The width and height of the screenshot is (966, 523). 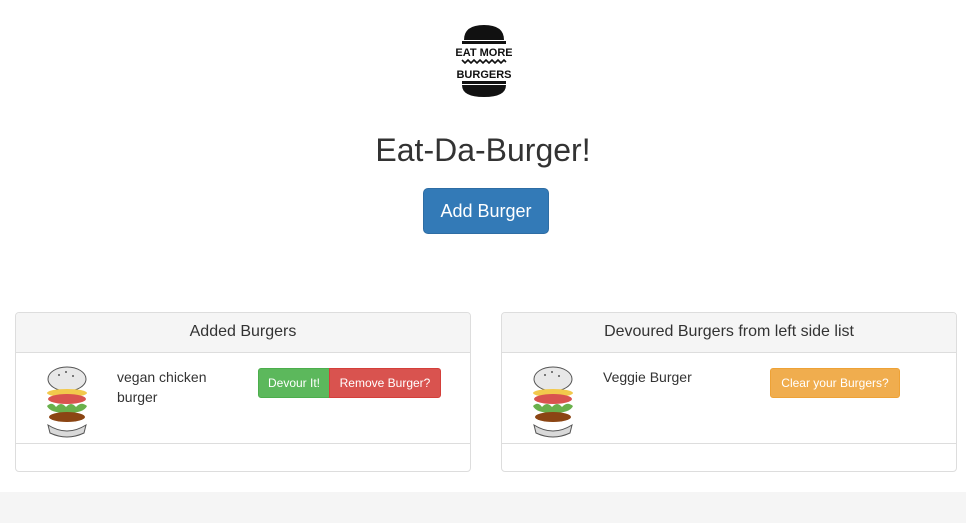 I want to click on remove-burger-button: Remove Burger?, so click(x=385, y=383).